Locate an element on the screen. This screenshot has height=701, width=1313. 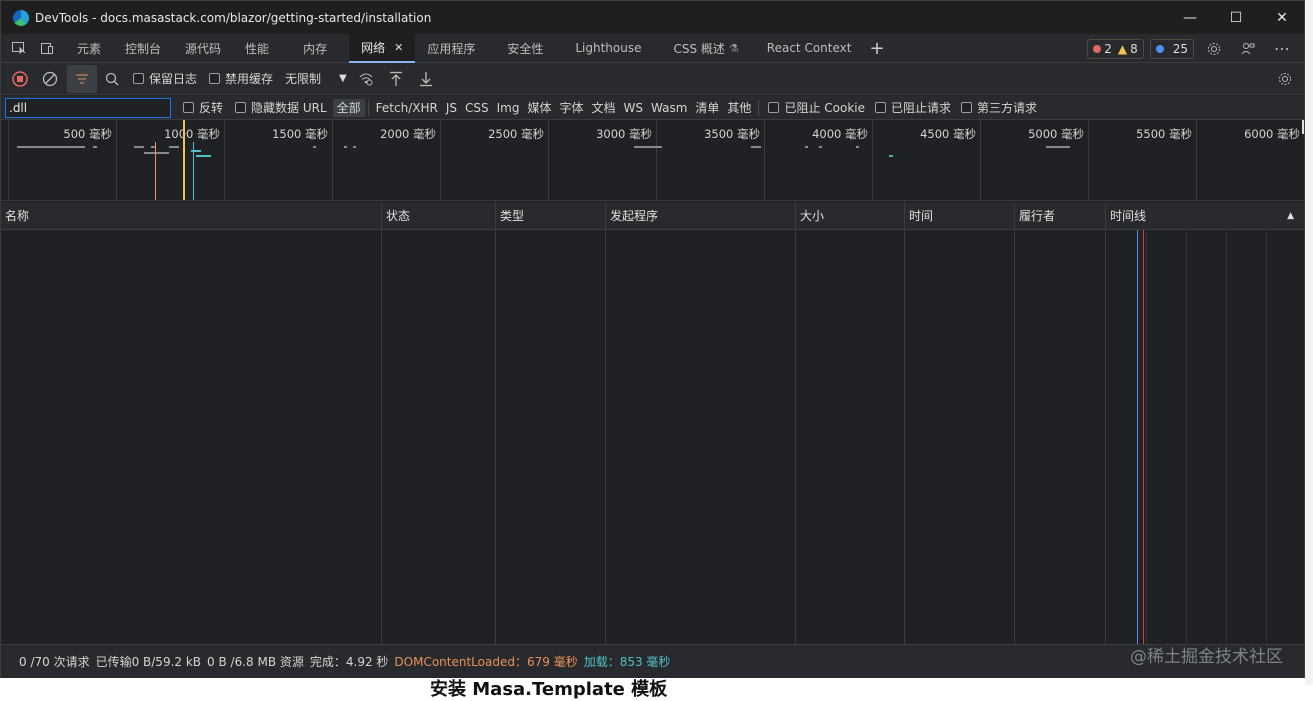
filter-type-img: Img is located at coordinates (508, 108).